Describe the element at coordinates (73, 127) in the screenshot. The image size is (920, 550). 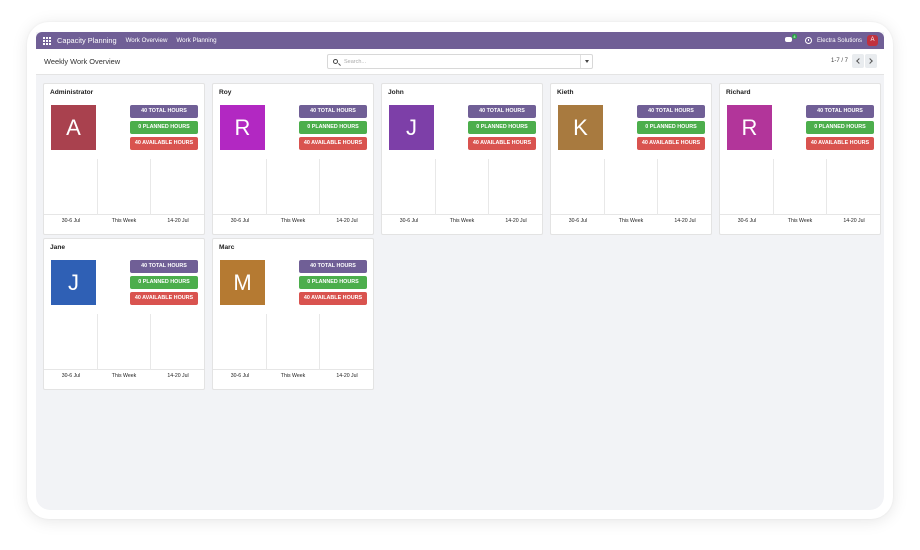
I see `employee-avatar: A` at that location.